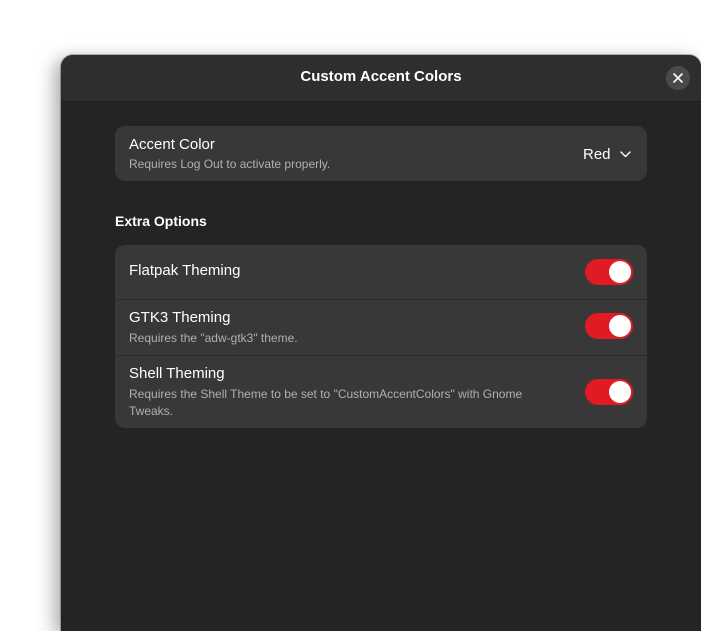  Describe the element at coordinates (213, 338) in the screenshot. I see `gtk3-theming-subtitle: Requires the "adw-gtk3" theme.` at that location.